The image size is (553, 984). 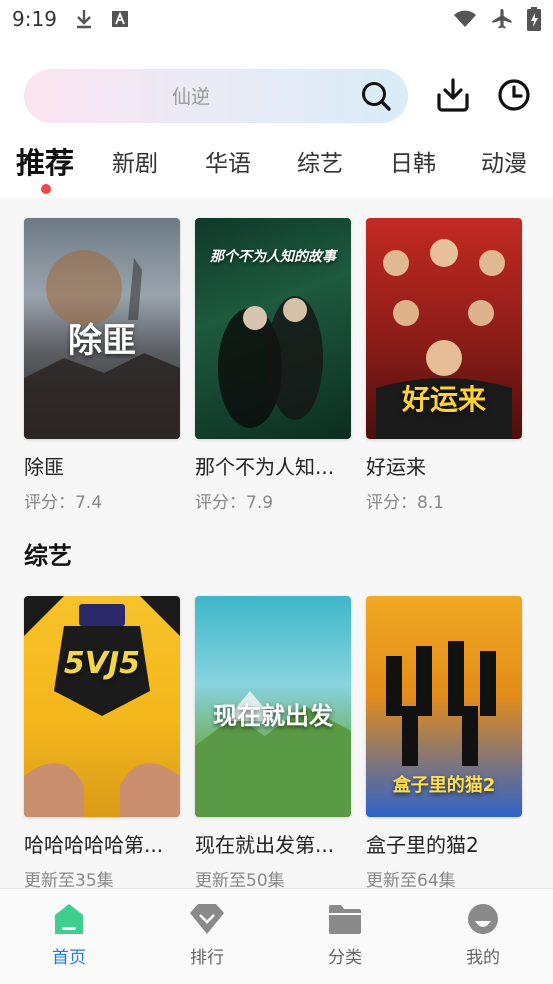 What do you see at coordinates (276, 168) in the screenshot?
I see `category-tabs: 推荐 新剧 华语 综艺 日韩 动漫` at bounding box center [276, 168].